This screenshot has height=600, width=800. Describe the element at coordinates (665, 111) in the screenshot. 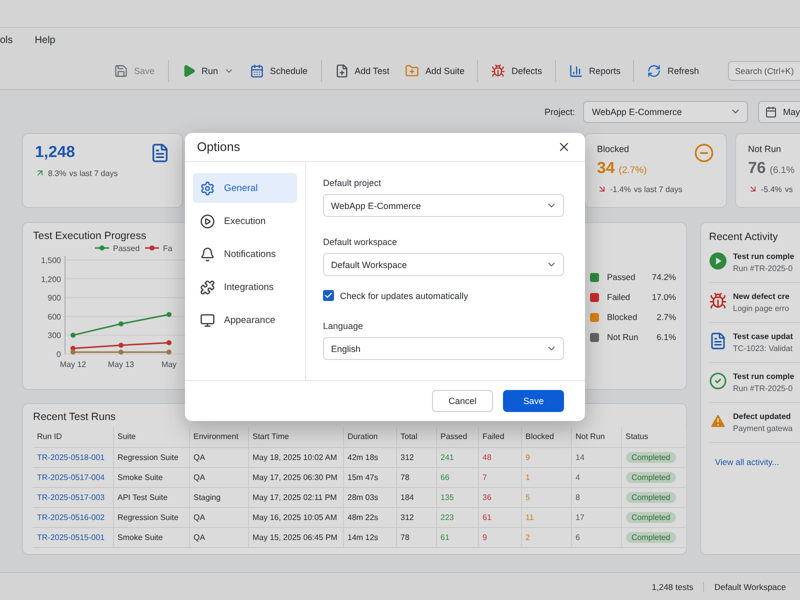

I see `project-select: WebApp E-Commerce` at that location.